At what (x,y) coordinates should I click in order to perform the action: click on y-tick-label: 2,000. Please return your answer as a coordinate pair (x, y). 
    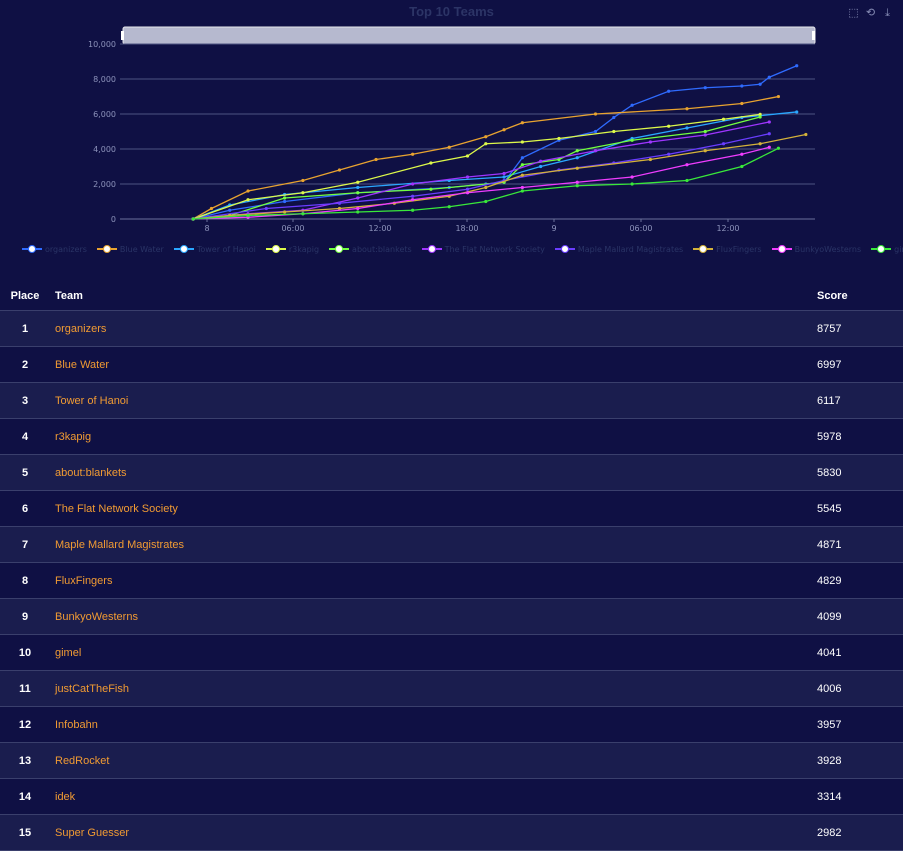
    Looking at the image, I should click on (104, 184).